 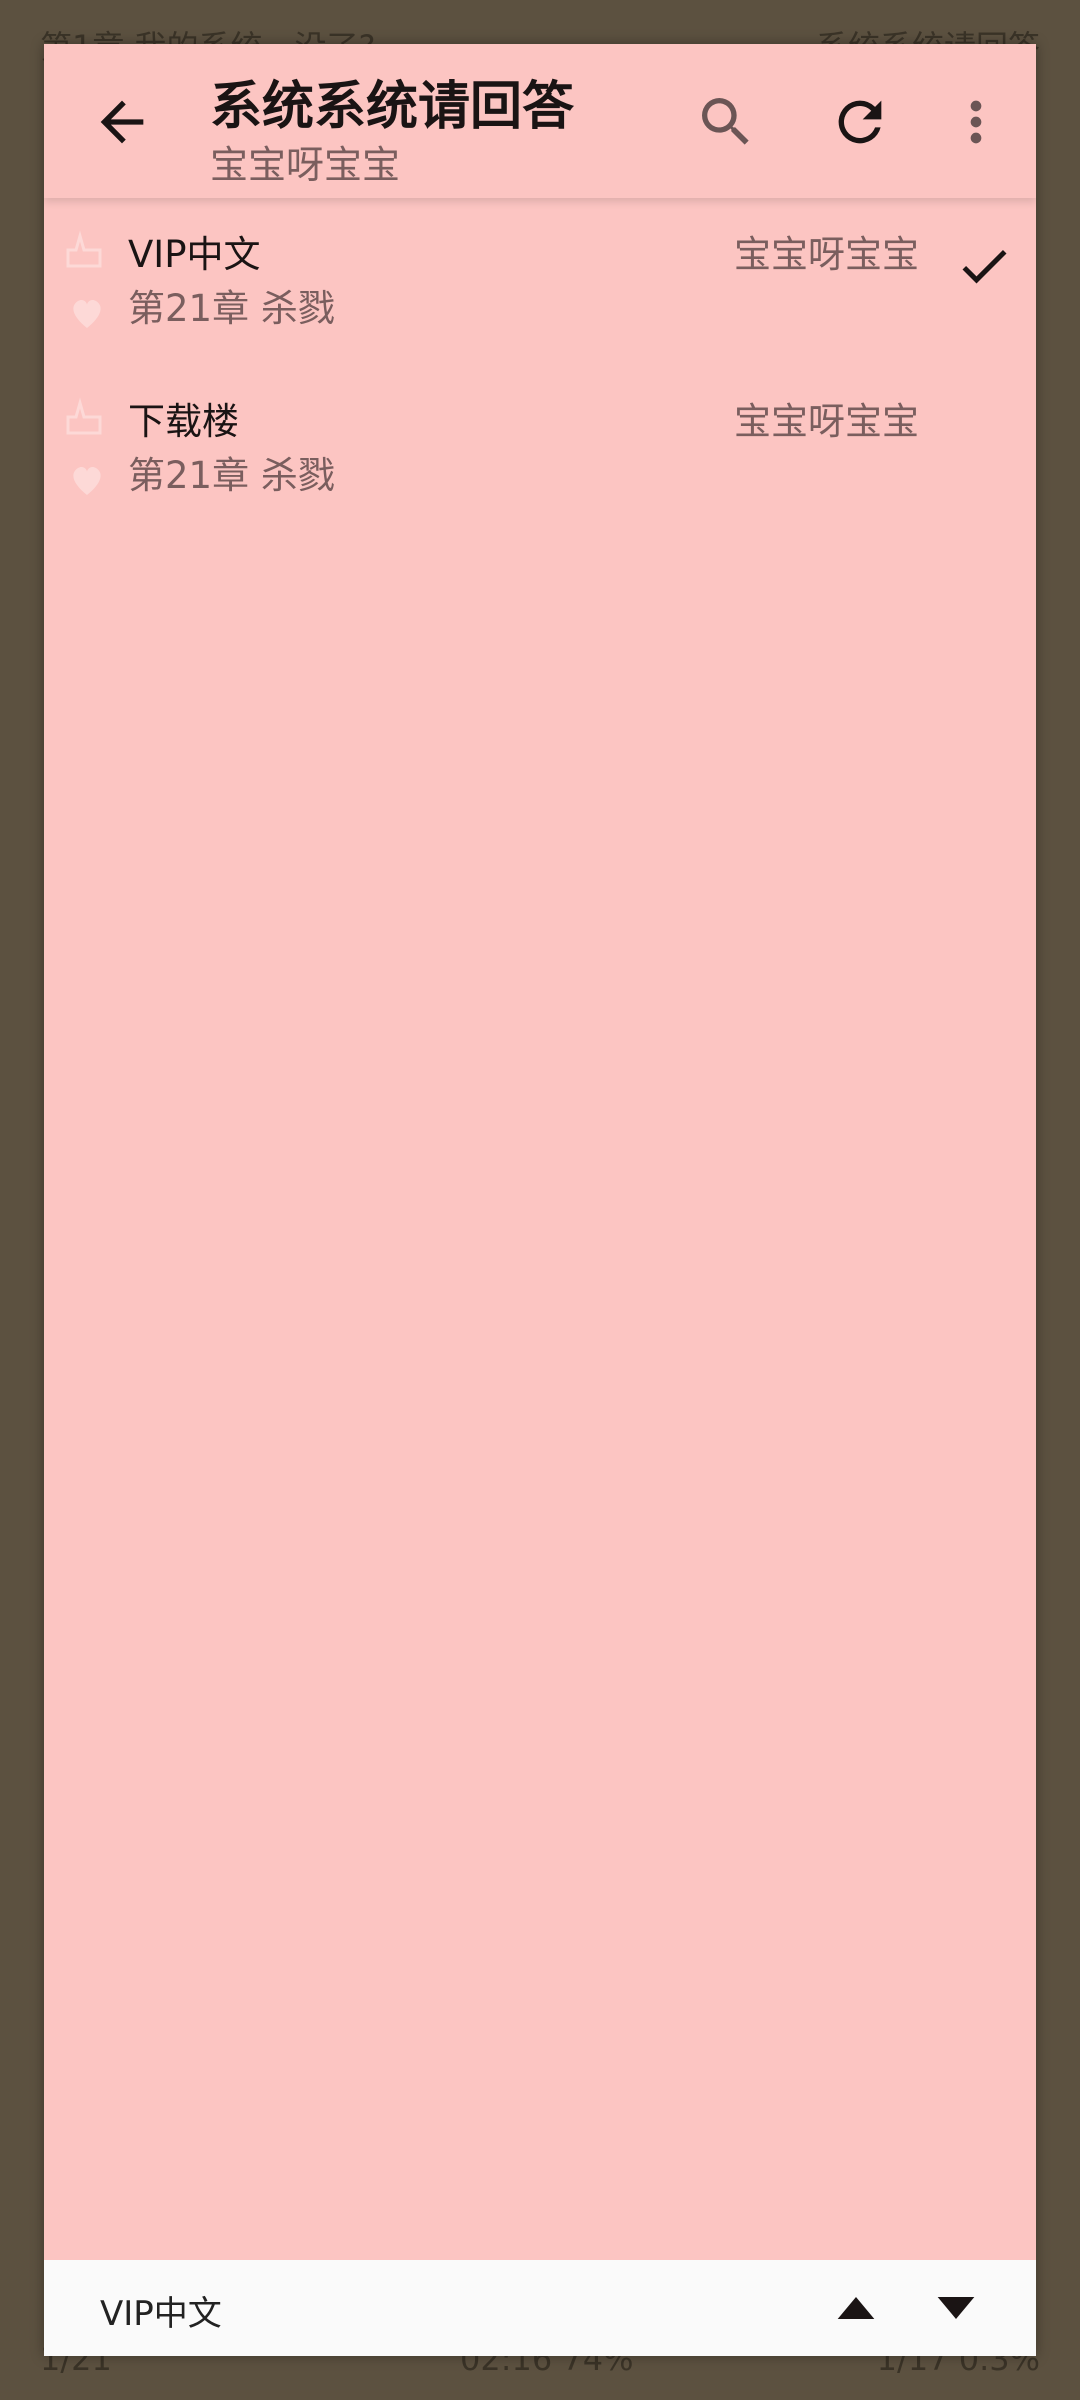 What do you see at coordinates (161, 2314) in the screenshot?
I see `current-source-label: VIP中文` at bounding box center [161, 2314].